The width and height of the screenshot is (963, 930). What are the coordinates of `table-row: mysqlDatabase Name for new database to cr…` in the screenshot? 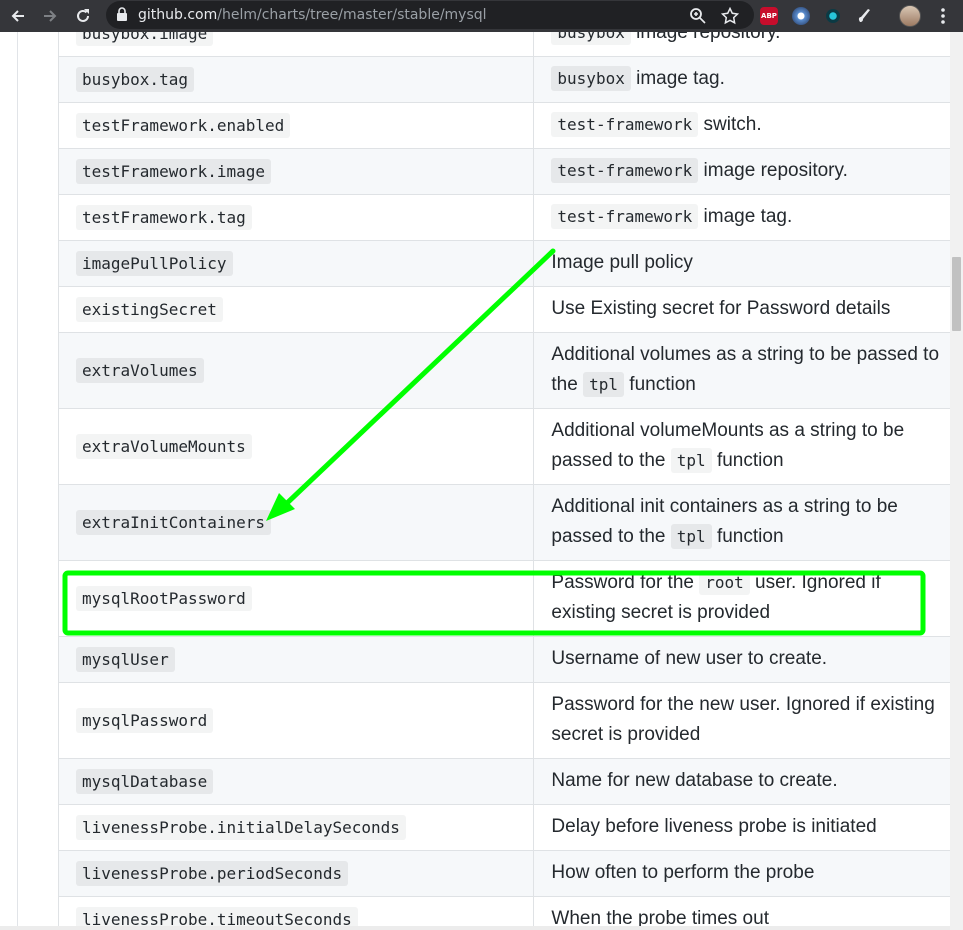 It's located at (510, 781).